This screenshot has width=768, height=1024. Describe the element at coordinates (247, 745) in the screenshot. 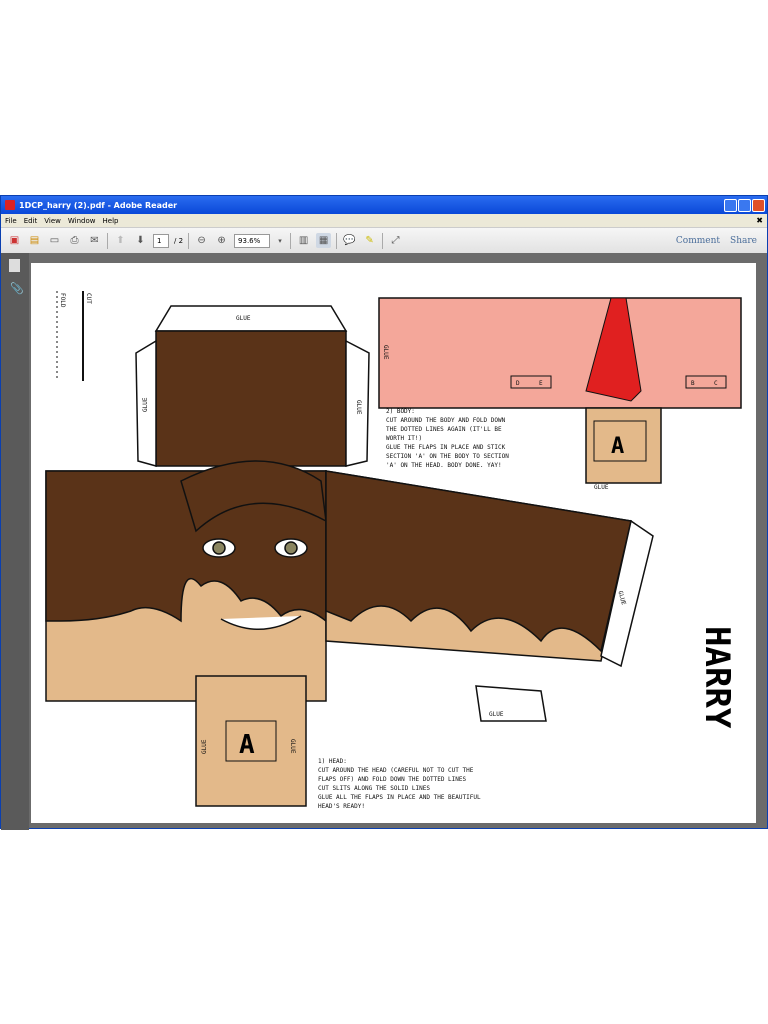

I see `section-a-head: A` at that location.